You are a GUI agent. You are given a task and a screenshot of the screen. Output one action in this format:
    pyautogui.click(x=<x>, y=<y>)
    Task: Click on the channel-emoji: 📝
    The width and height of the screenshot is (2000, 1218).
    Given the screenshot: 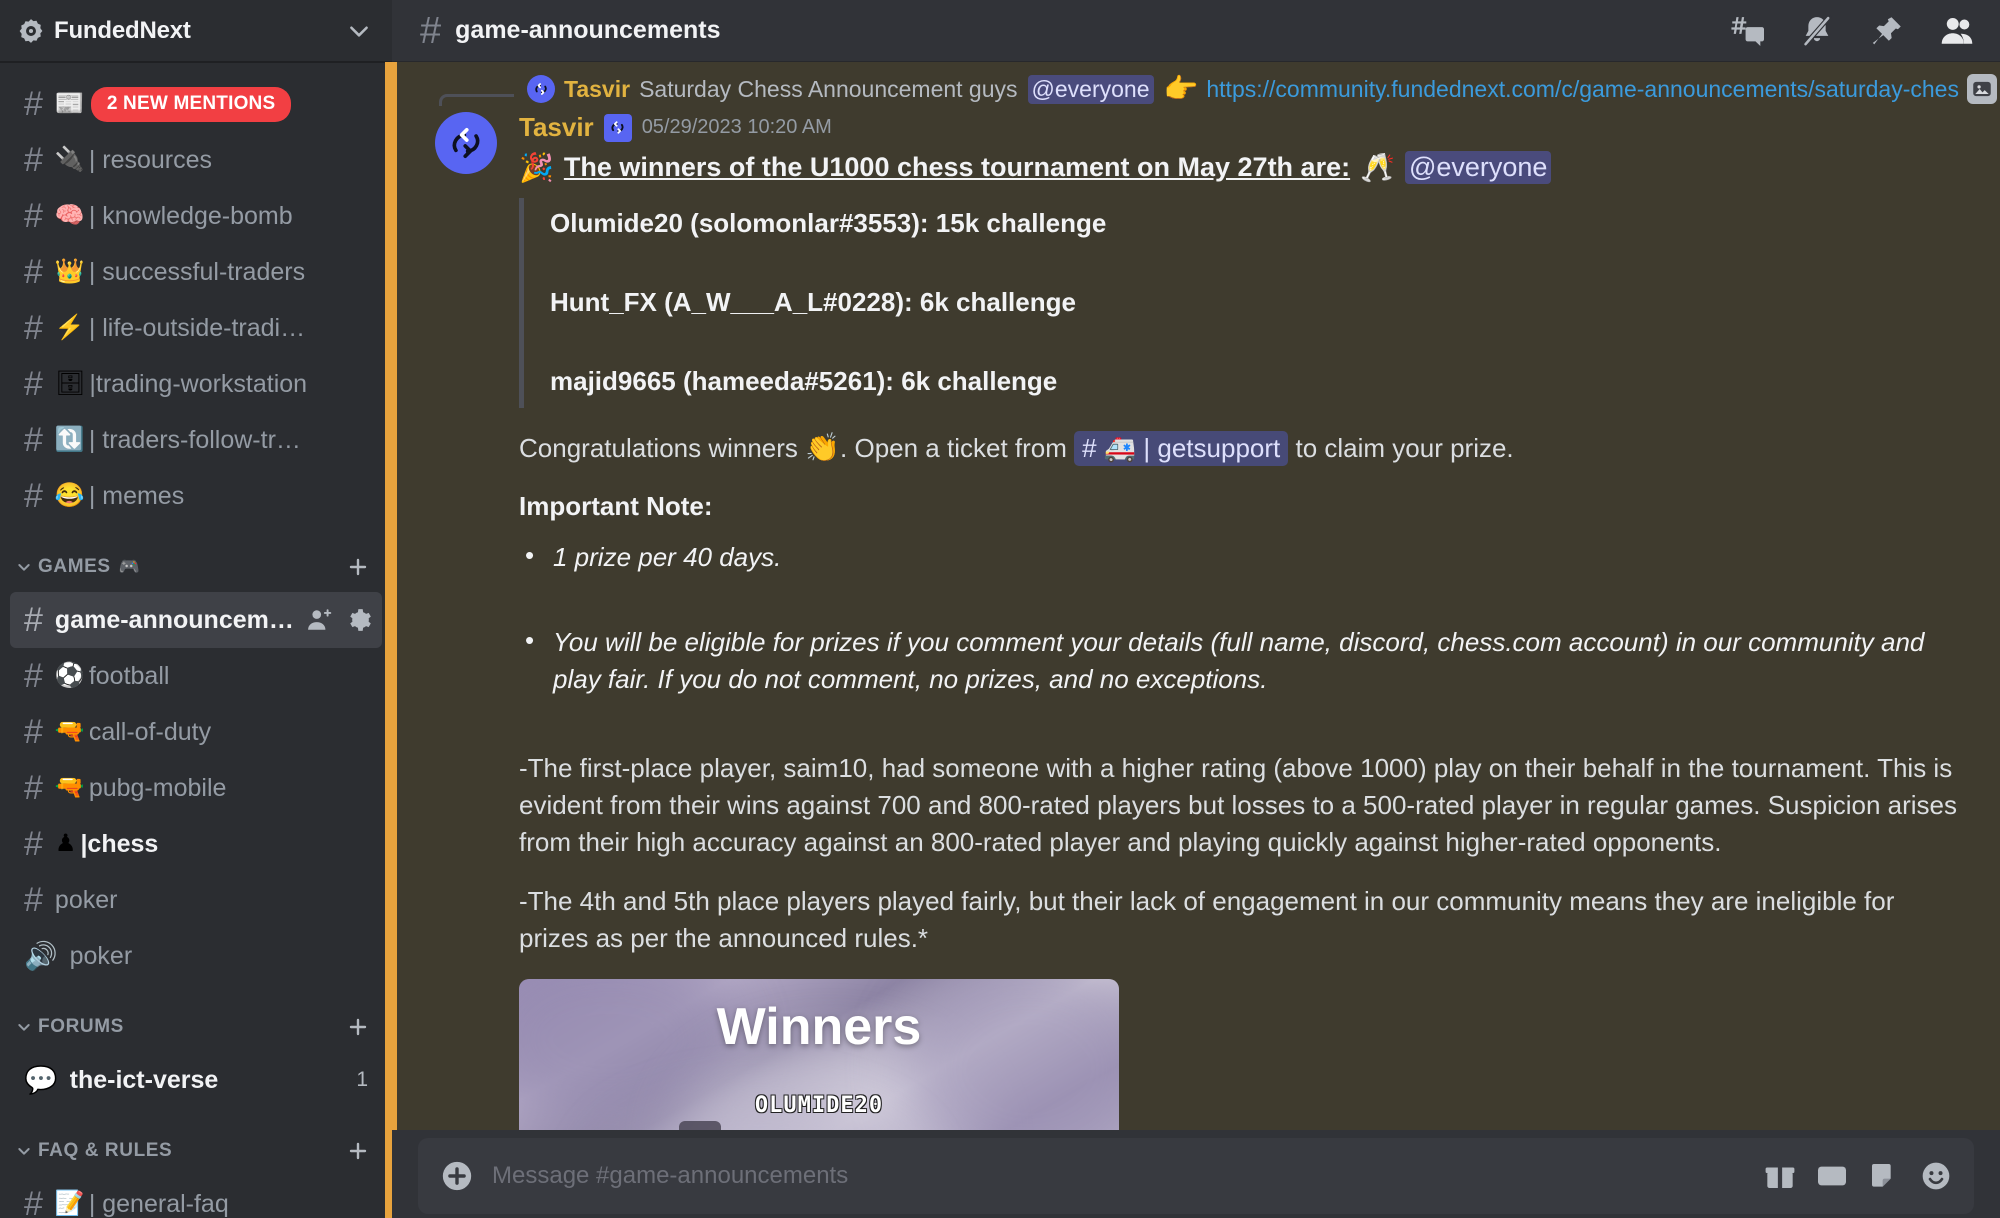 What is the action you would take?
    pyautogui.click(x=69, y=1203)
    